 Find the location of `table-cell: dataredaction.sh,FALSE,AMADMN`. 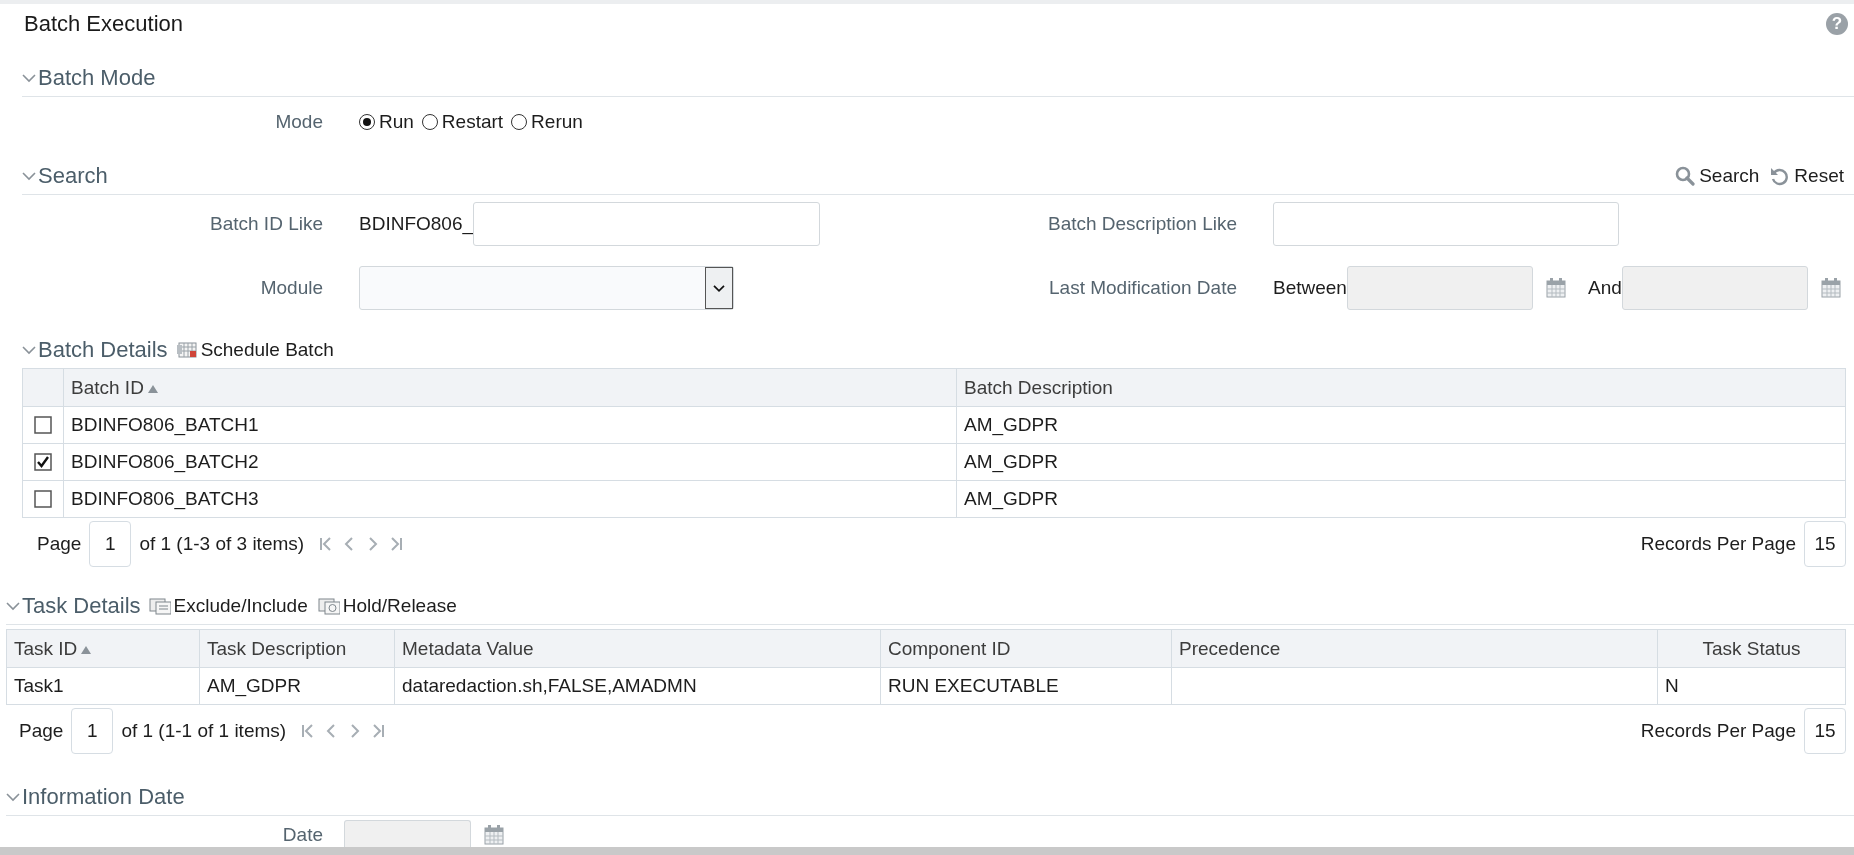

table-cell: dataredaction.sh,FALSE,AMADMN is located at coordinates (637, 686).